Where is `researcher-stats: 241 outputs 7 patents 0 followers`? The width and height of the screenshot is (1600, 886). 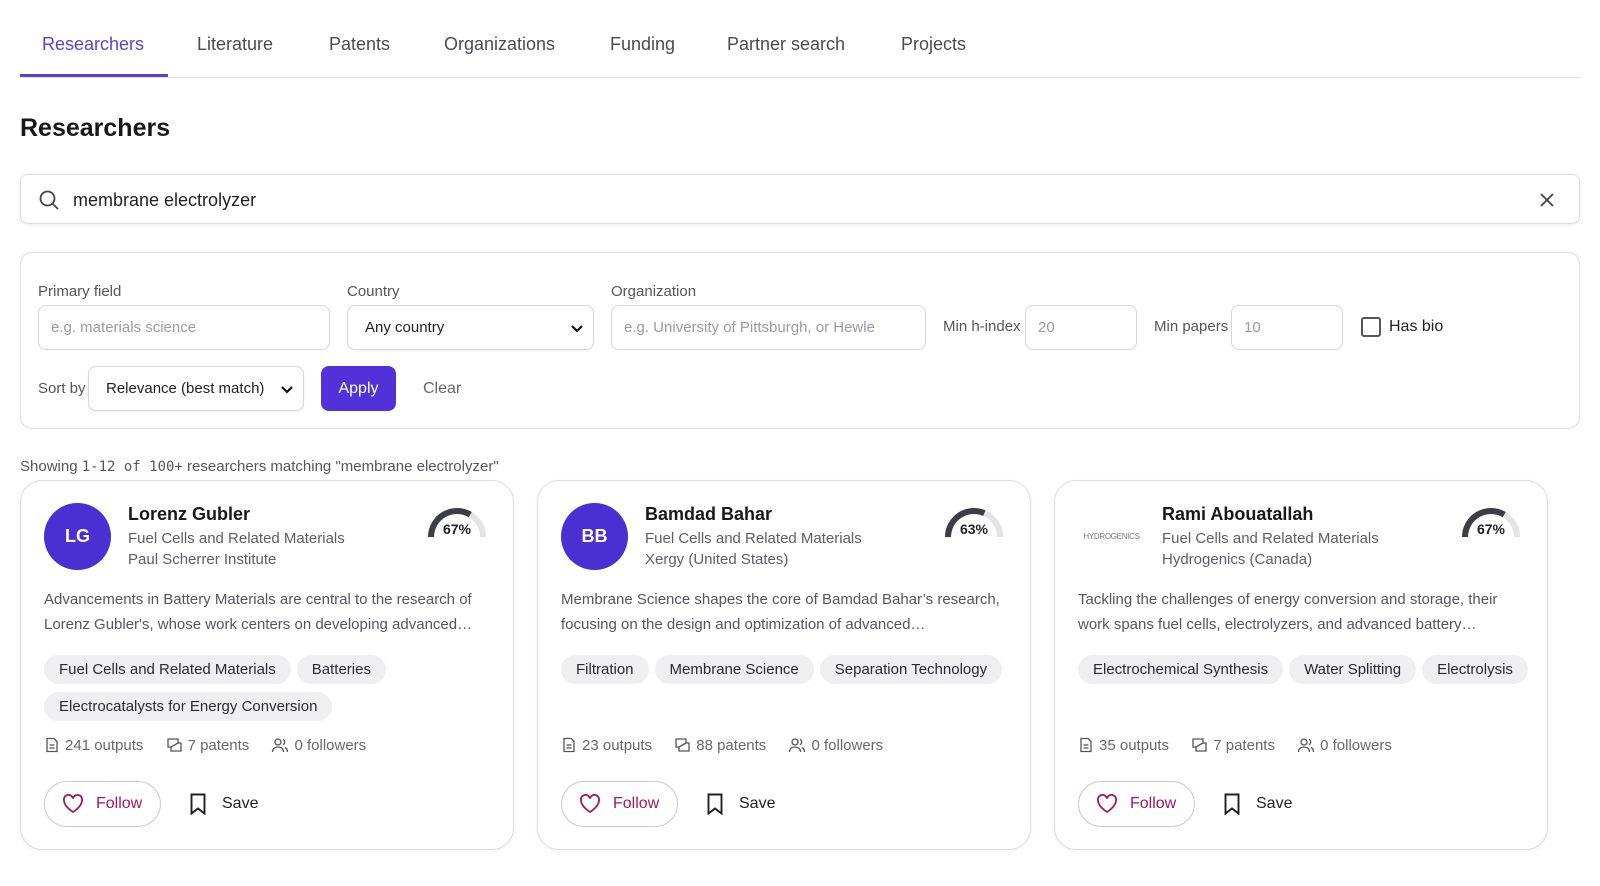
researcher-stats: 241 outputs 7 patents 0 followers is located at coordinates (214, 745).